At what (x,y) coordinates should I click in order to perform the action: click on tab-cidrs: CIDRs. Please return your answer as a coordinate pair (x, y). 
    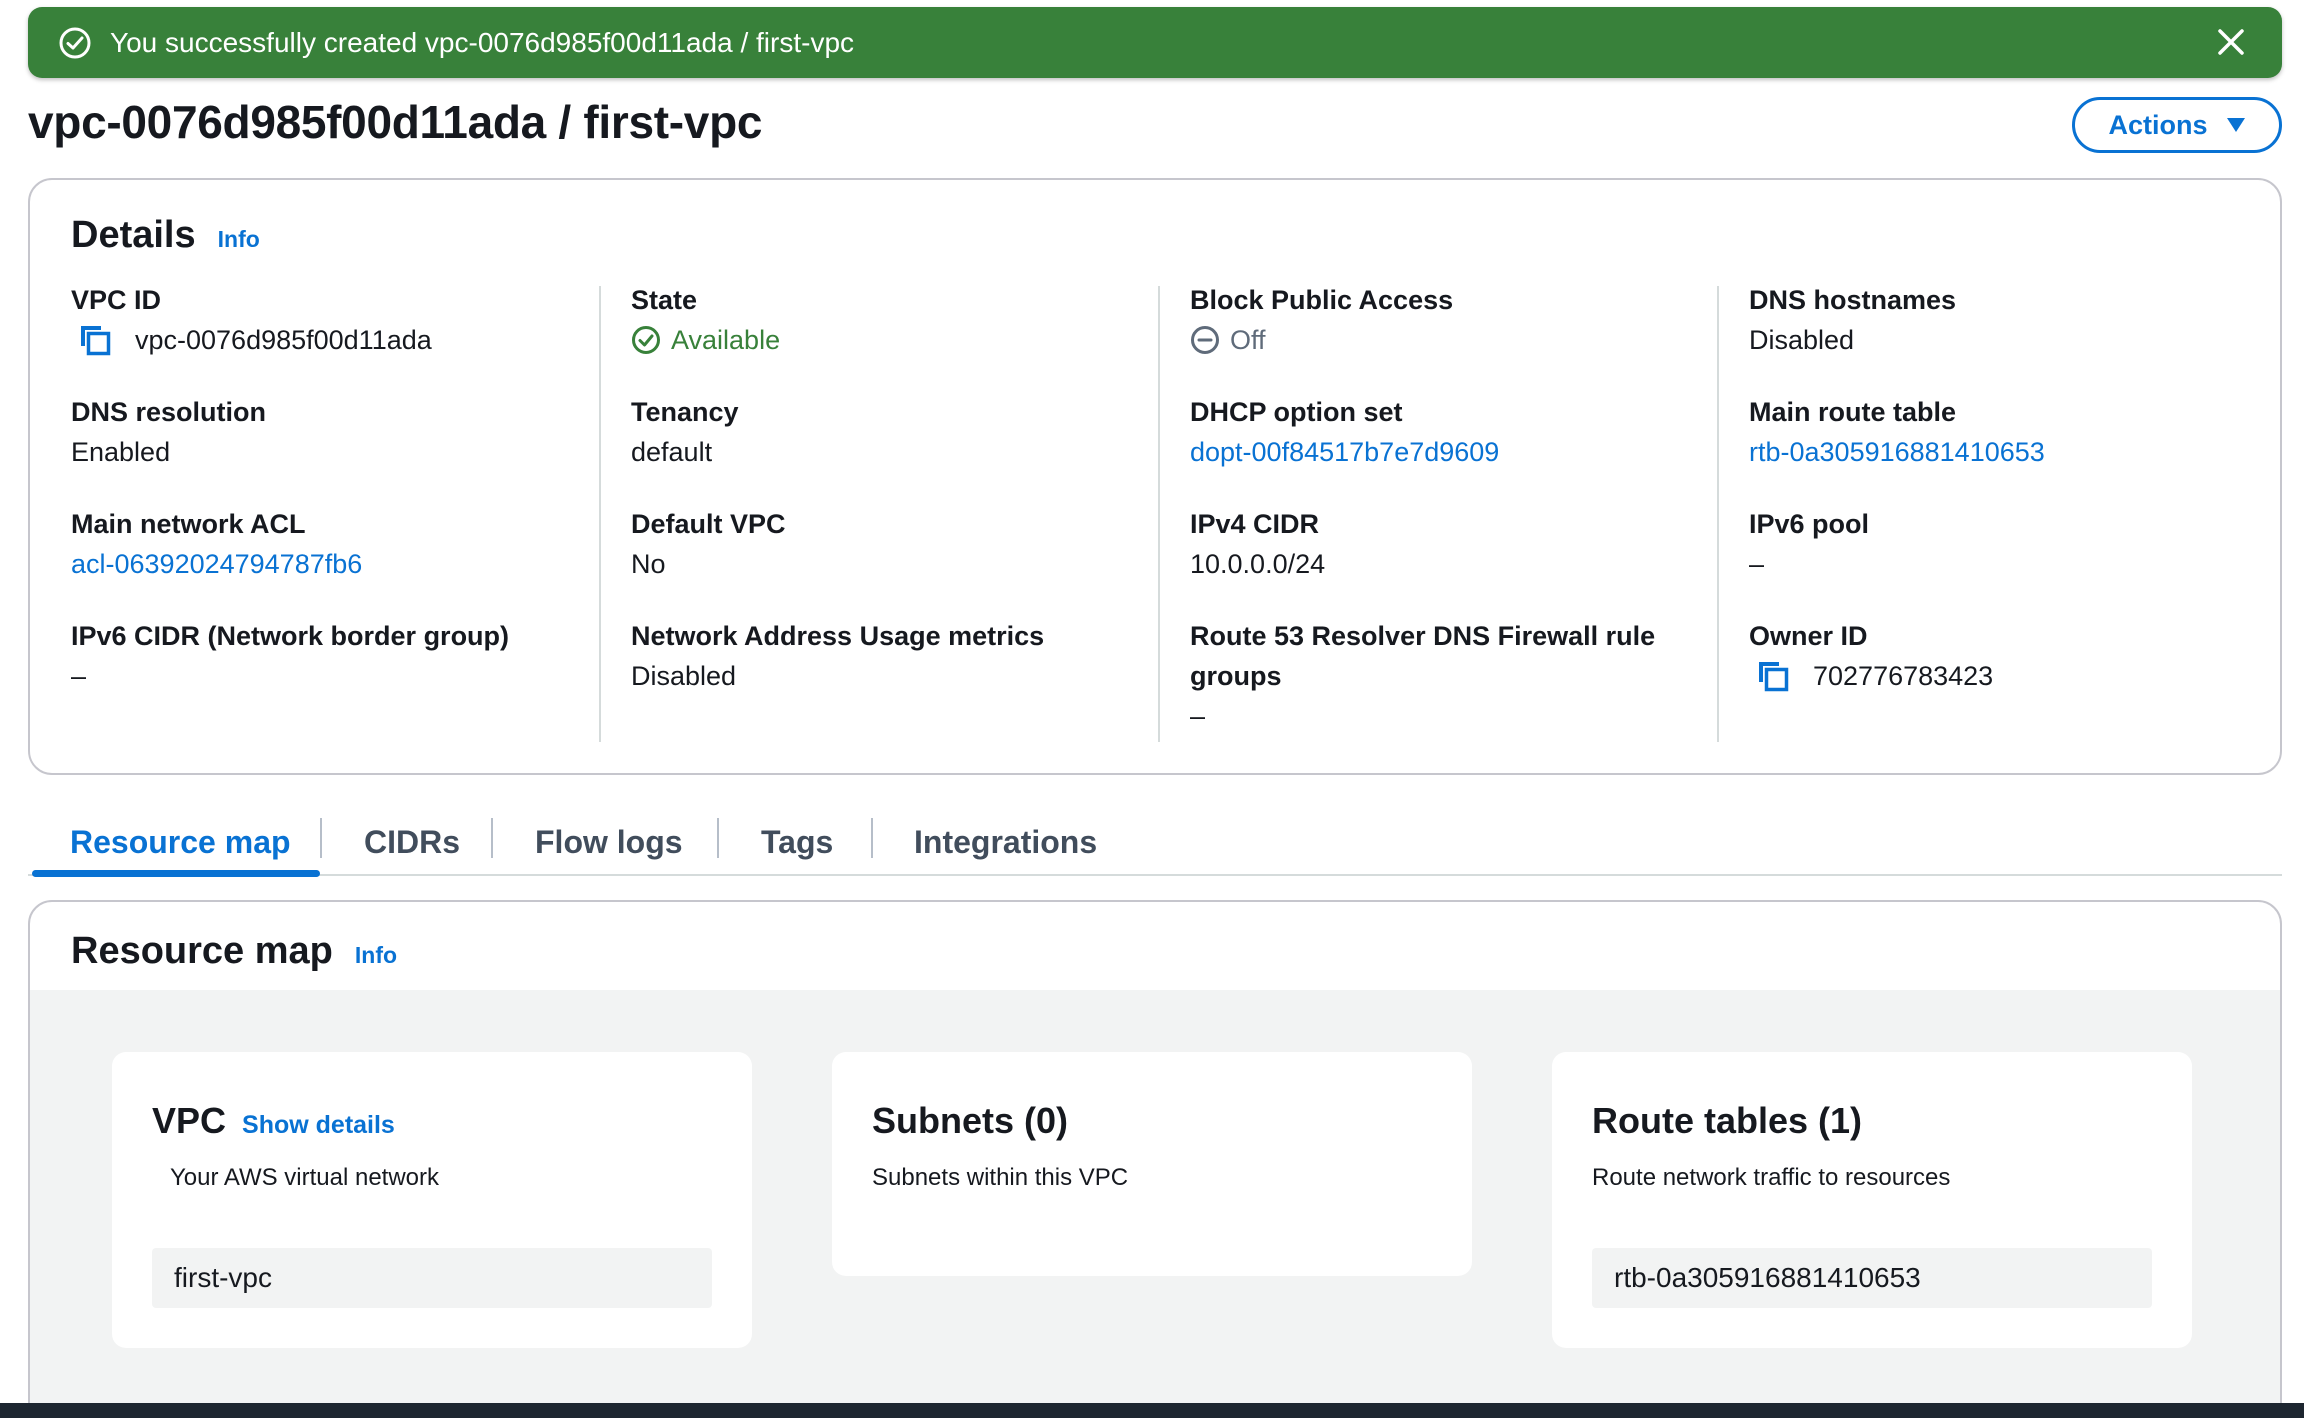
    Looking at the image, I should click on (412, 842).